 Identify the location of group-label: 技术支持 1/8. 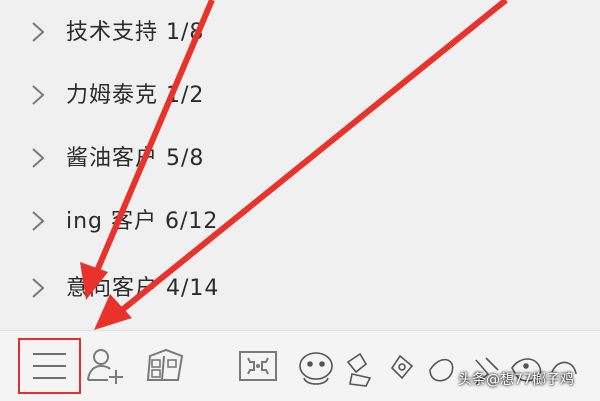
(135, 32).